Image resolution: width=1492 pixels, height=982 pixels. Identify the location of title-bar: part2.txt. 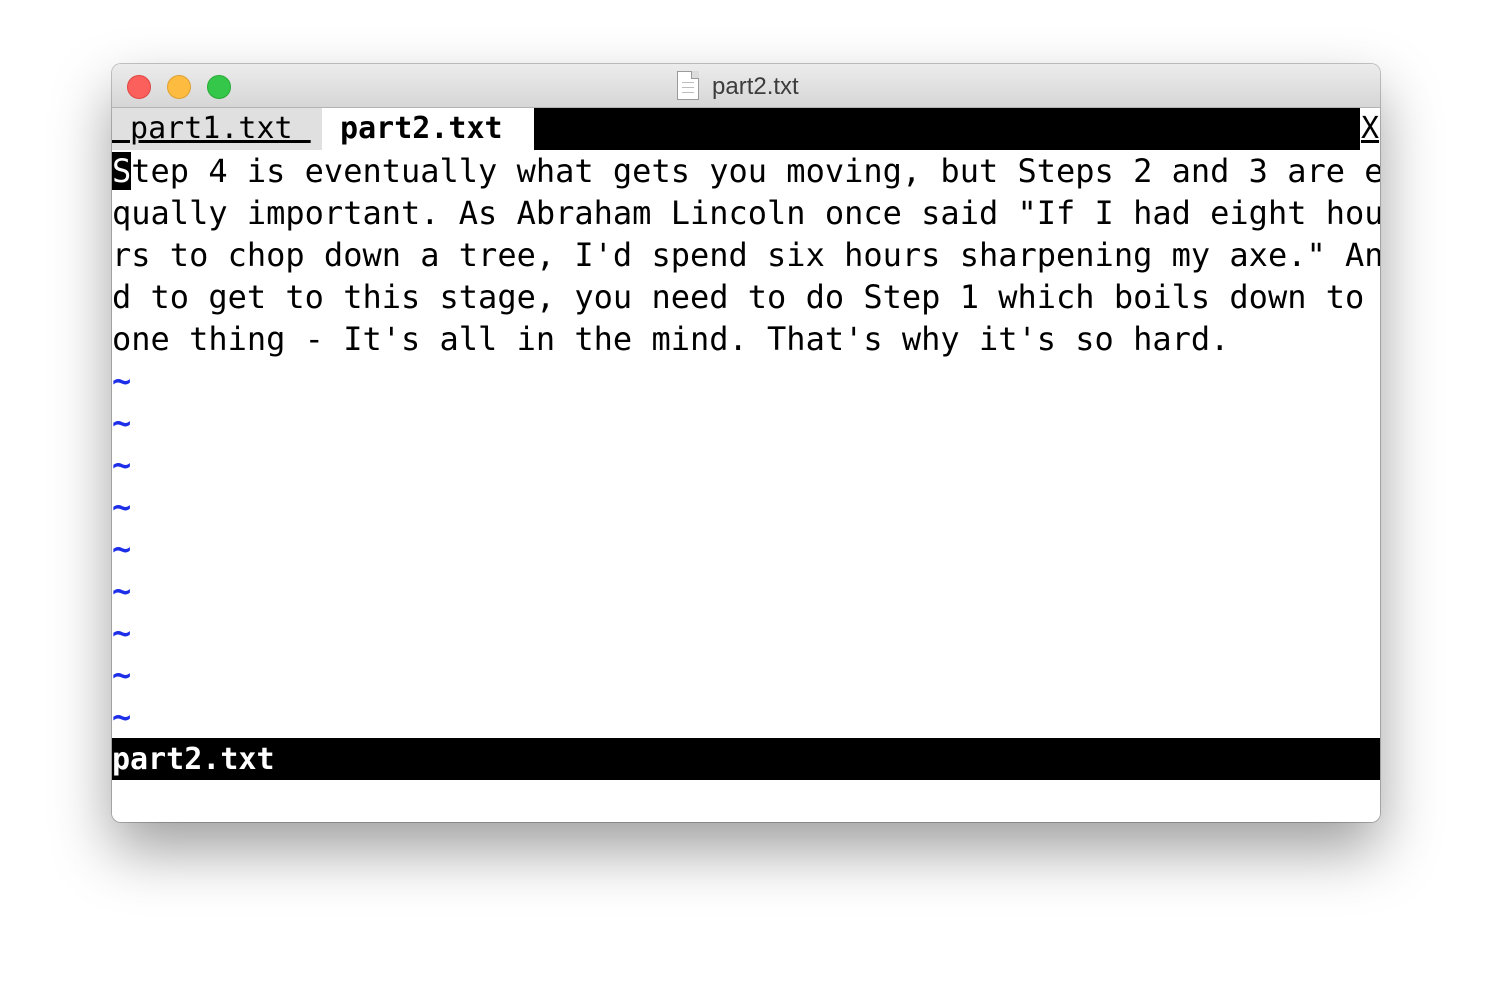
(746, 86).